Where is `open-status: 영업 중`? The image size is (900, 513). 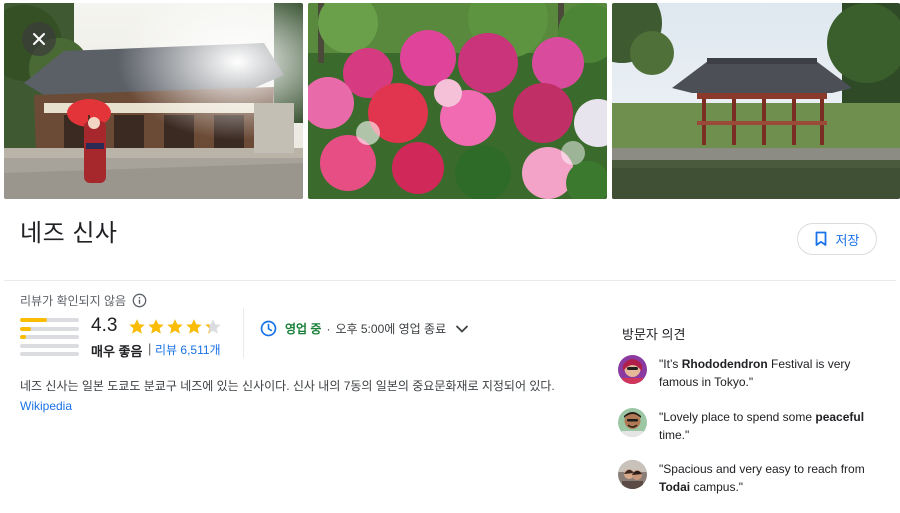
open-status: 영업 중 is located at coordinates (303, 329).